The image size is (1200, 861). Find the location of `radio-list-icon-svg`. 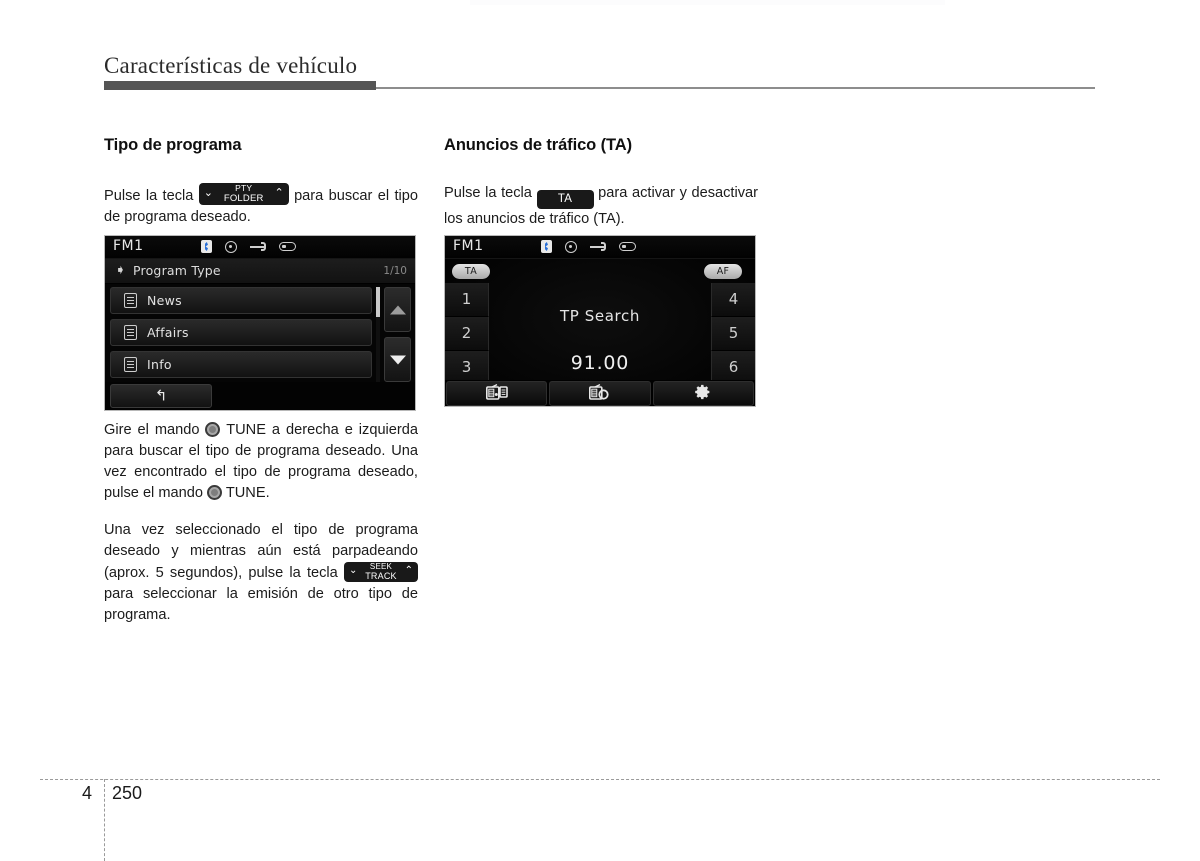

radio-list-icon-svg is located at coordinates (496, 391).